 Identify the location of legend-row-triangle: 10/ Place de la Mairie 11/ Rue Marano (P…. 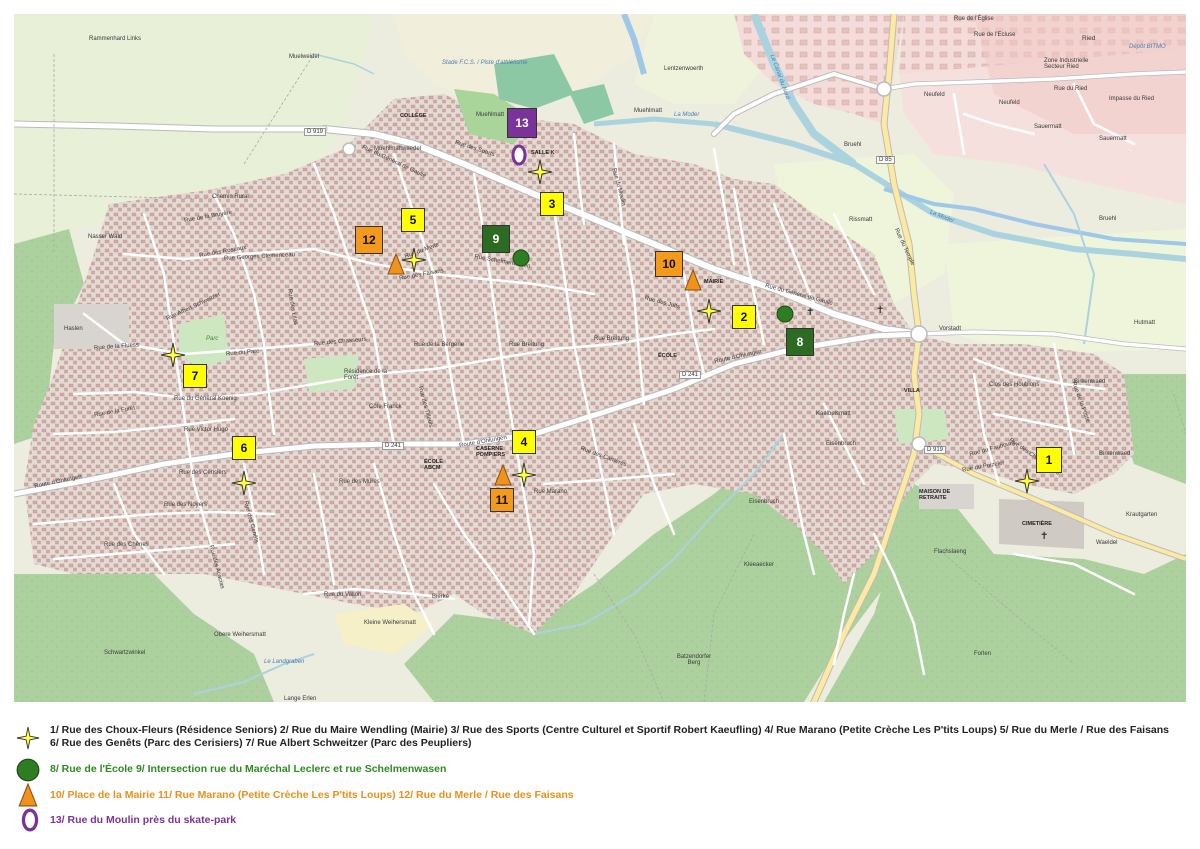
(594, 795).